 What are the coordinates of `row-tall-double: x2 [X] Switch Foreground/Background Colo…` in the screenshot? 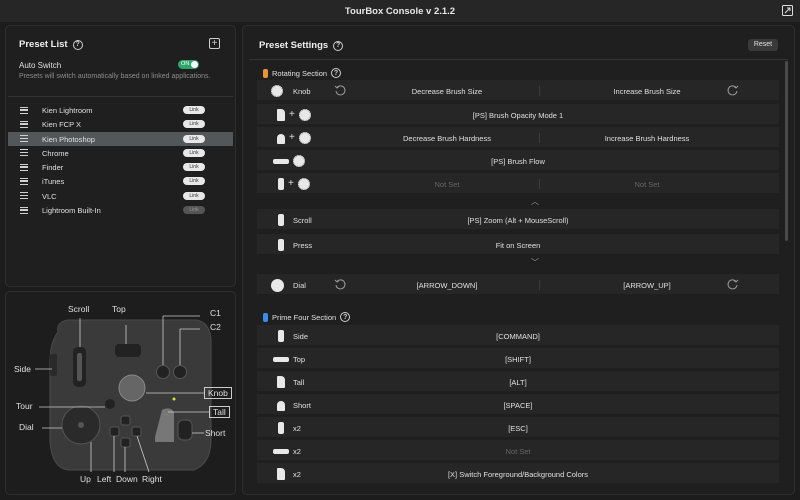 It's located at (518, 473).